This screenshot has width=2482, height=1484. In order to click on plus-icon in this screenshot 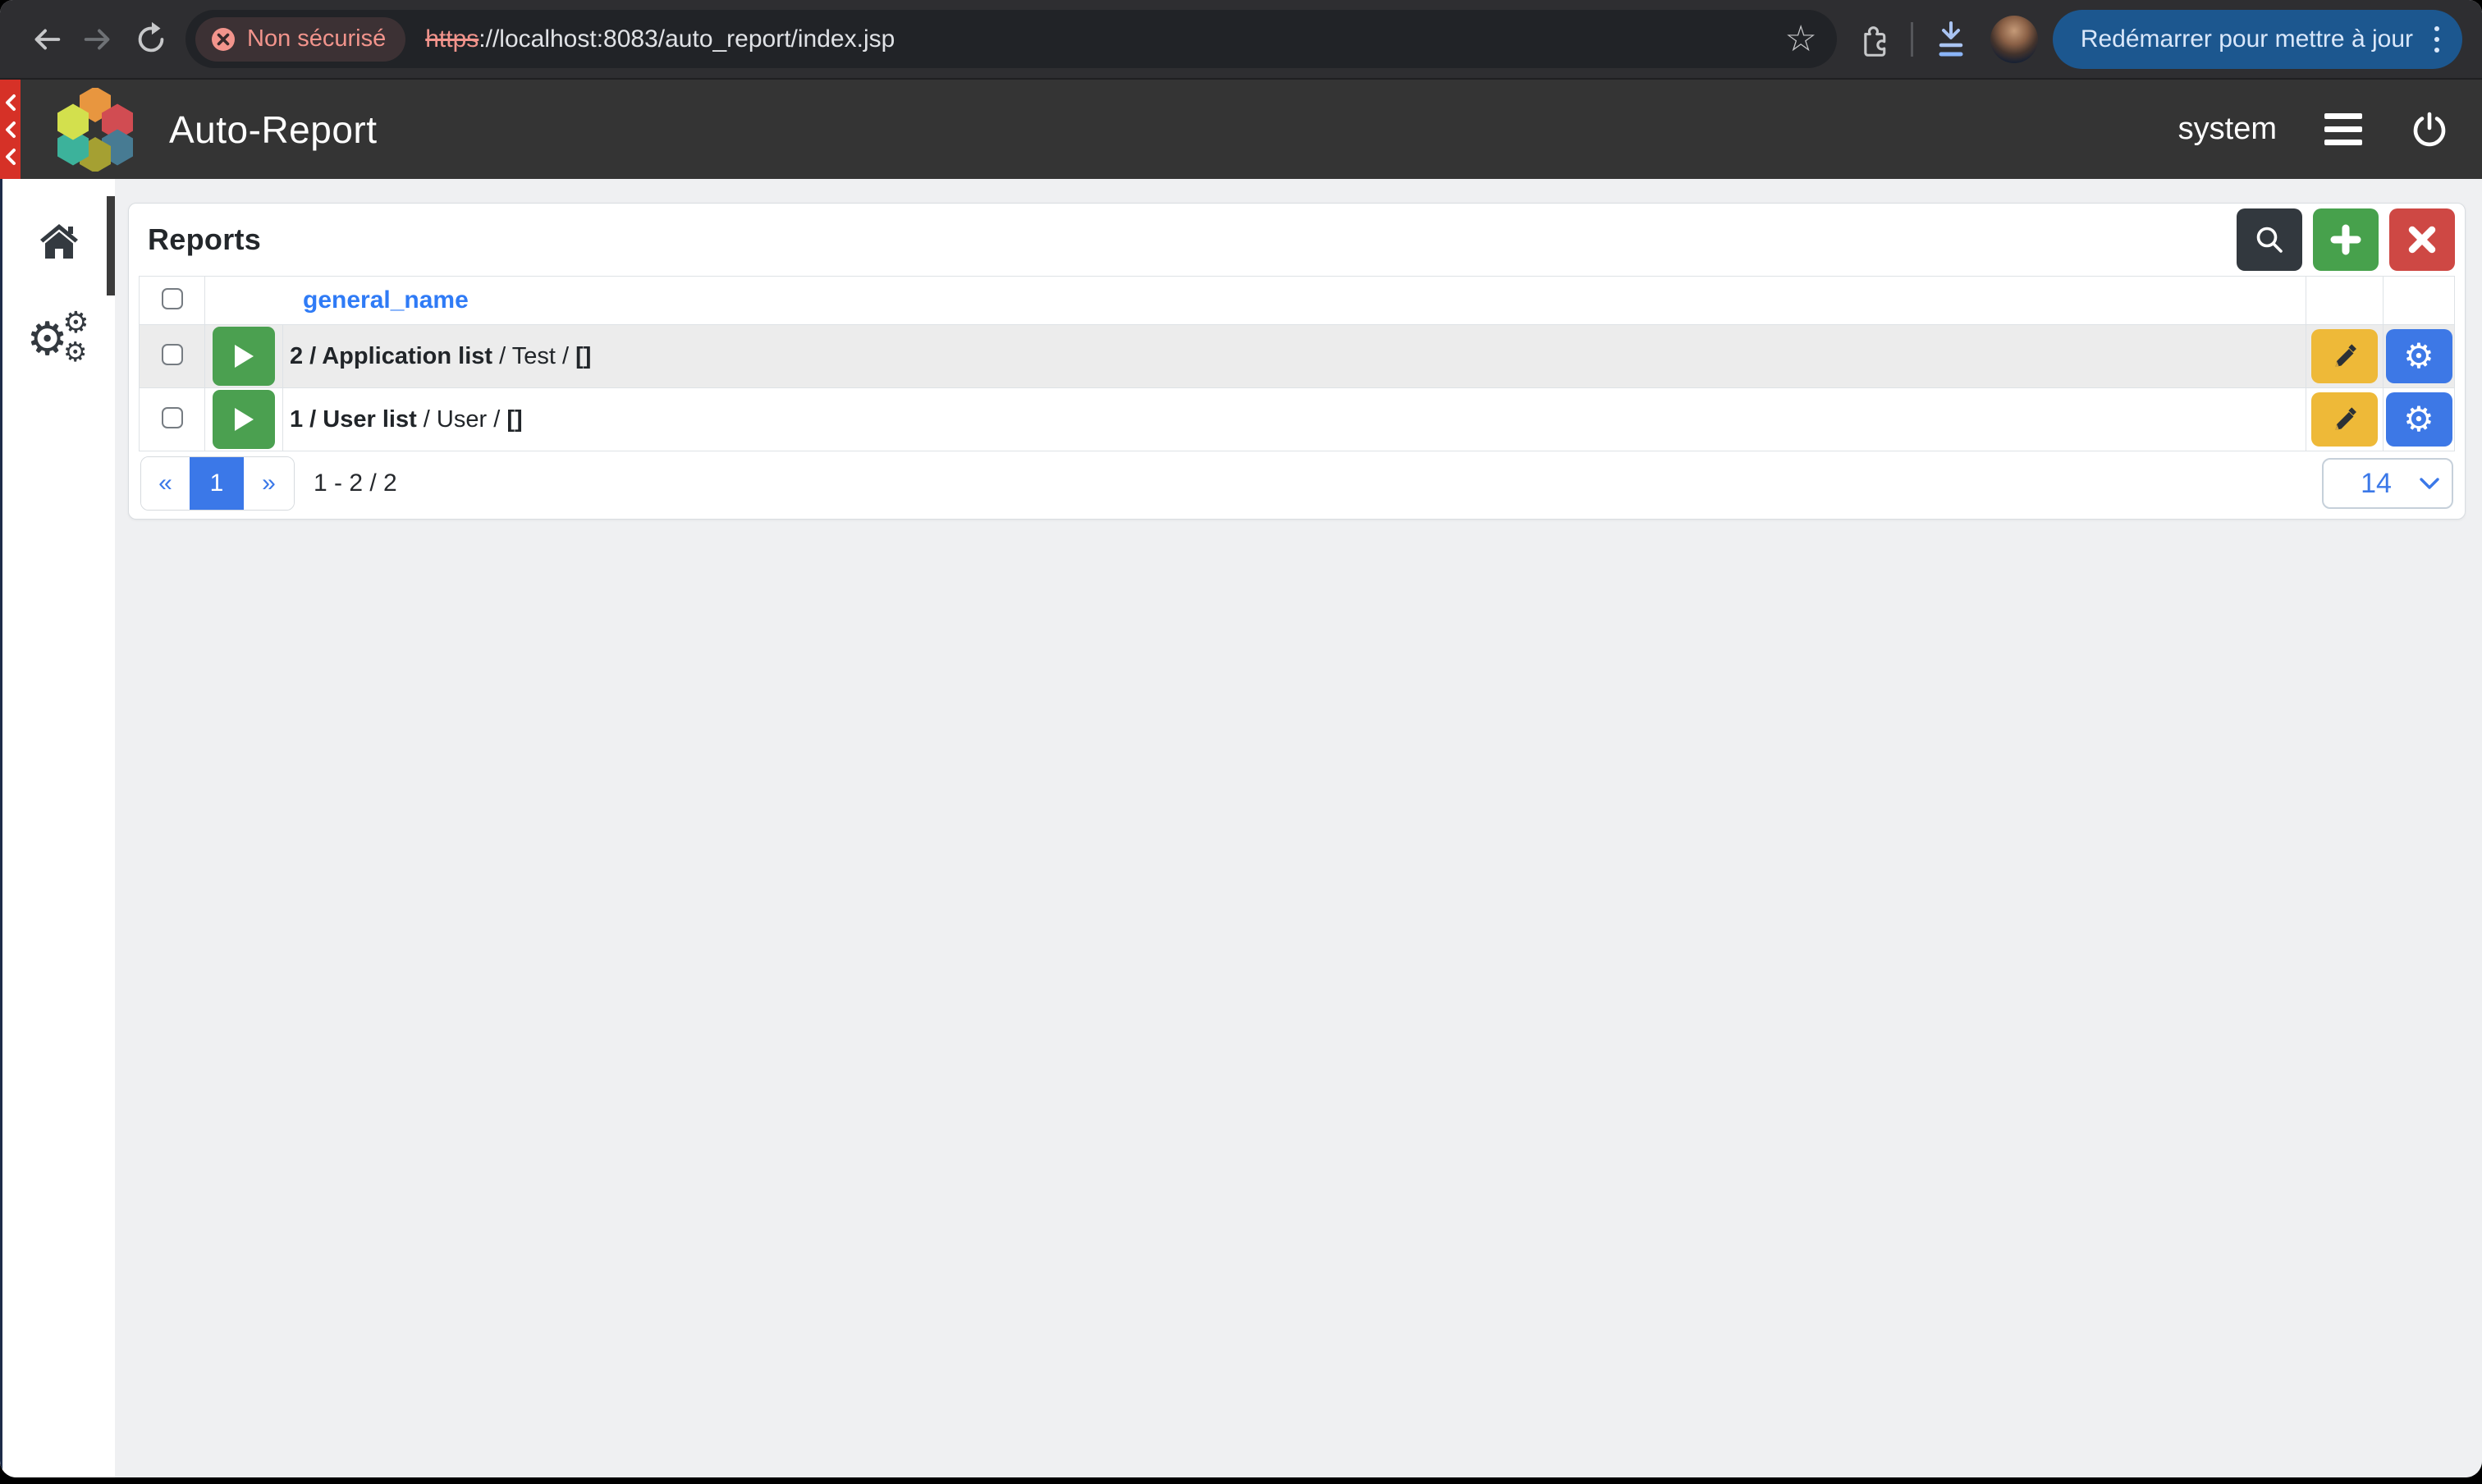, I will do `click(2345, 239)`.